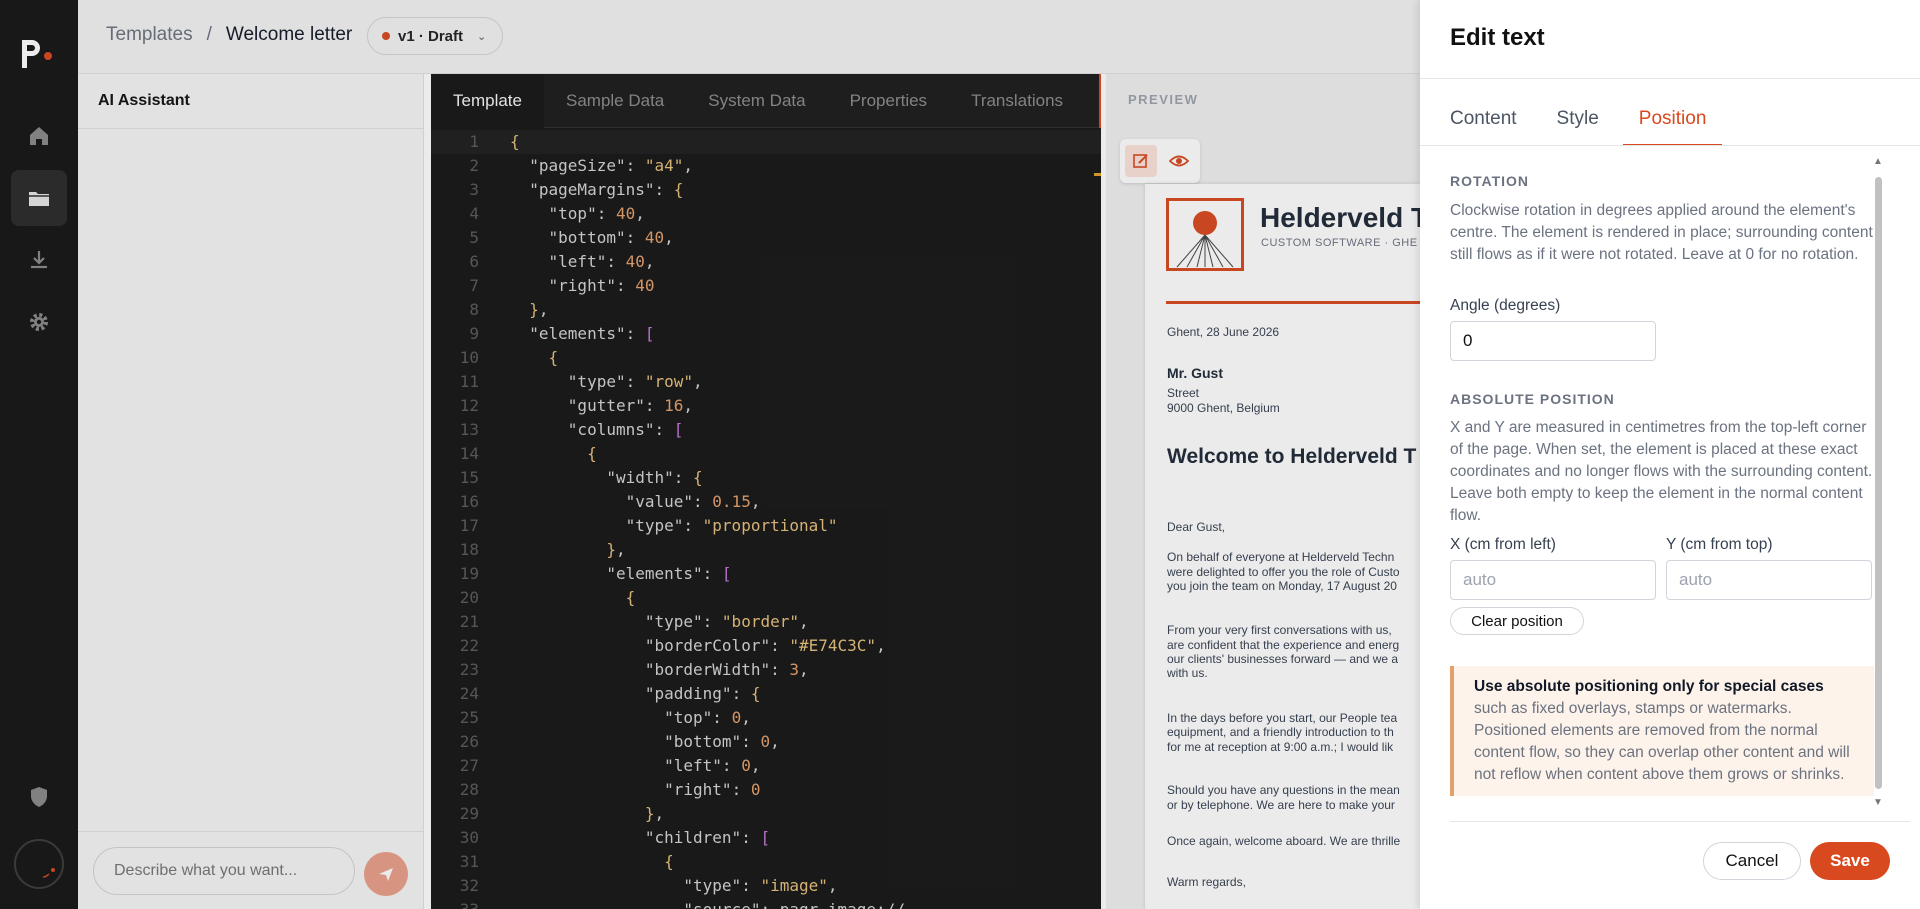 This screenshot has width=1920, height=909. What do you see at coordinates (1503, 544) in the screenshot?
I see `x-label: X (cm from left)` at bounding box center [1503, 544].